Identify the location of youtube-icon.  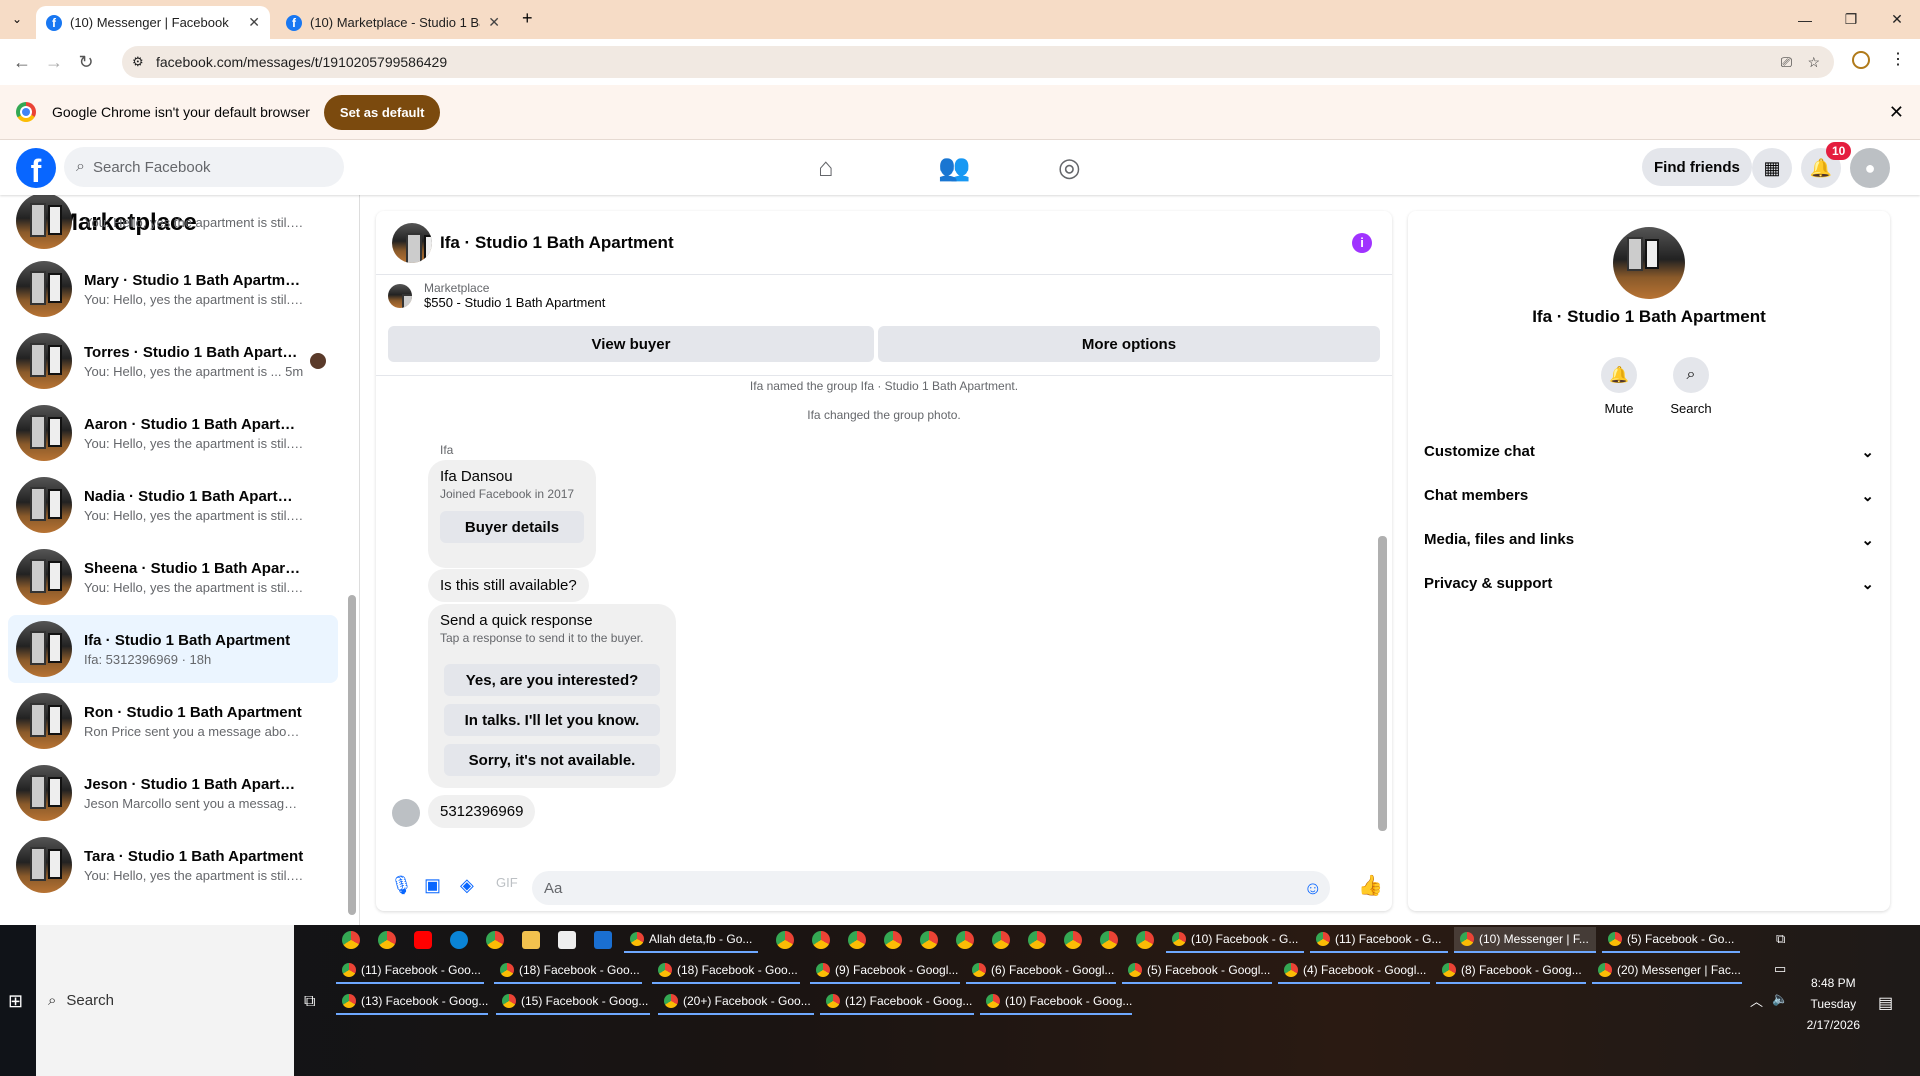
(423, 940).